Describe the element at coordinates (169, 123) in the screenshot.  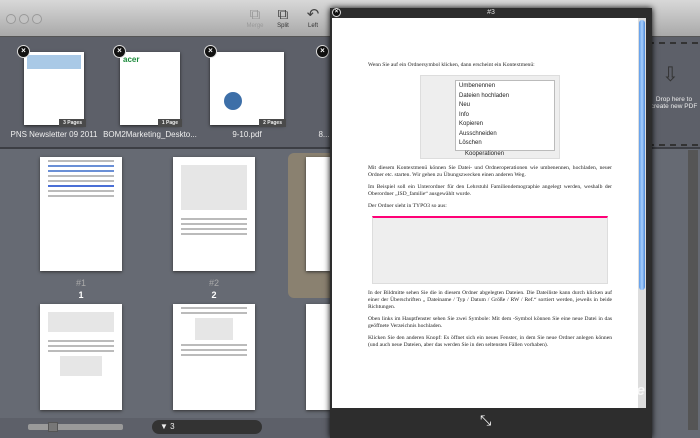
I see `page-count-badge: 1 Page` at that location.